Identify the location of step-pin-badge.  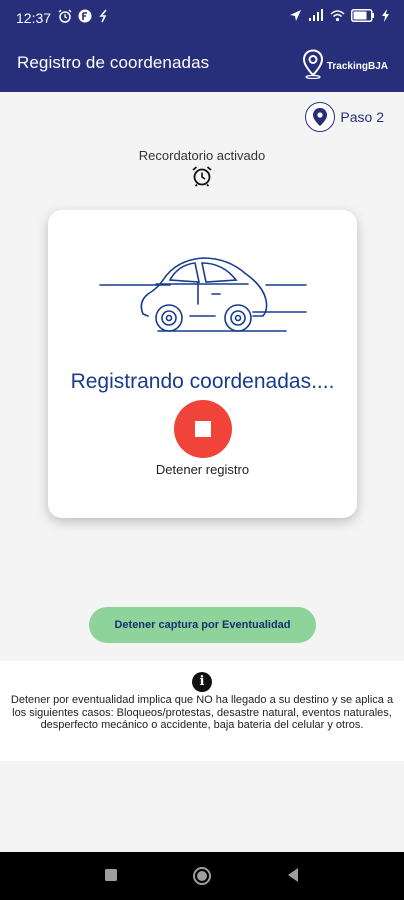
(320, 117).